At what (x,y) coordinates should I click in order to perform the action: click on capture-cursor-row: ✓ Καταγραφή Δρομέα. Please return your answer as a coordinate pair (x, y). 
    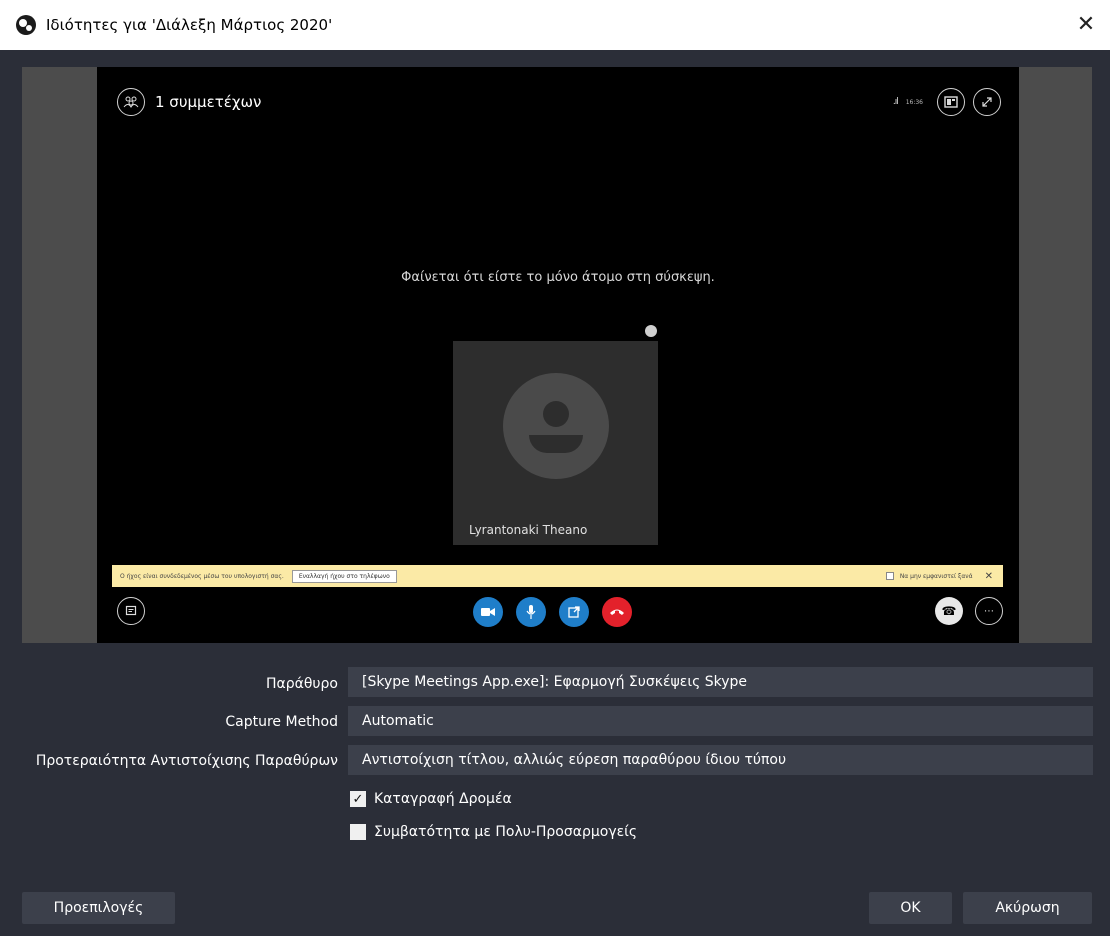
    Looking at the image, I should click on (431, 799).